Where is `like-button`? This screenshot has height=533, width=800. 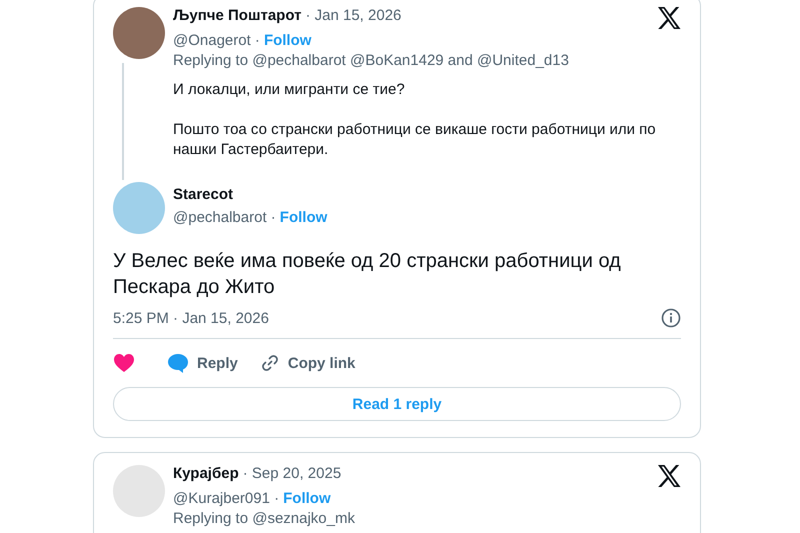 like-button is located at coordinates (124, 363).